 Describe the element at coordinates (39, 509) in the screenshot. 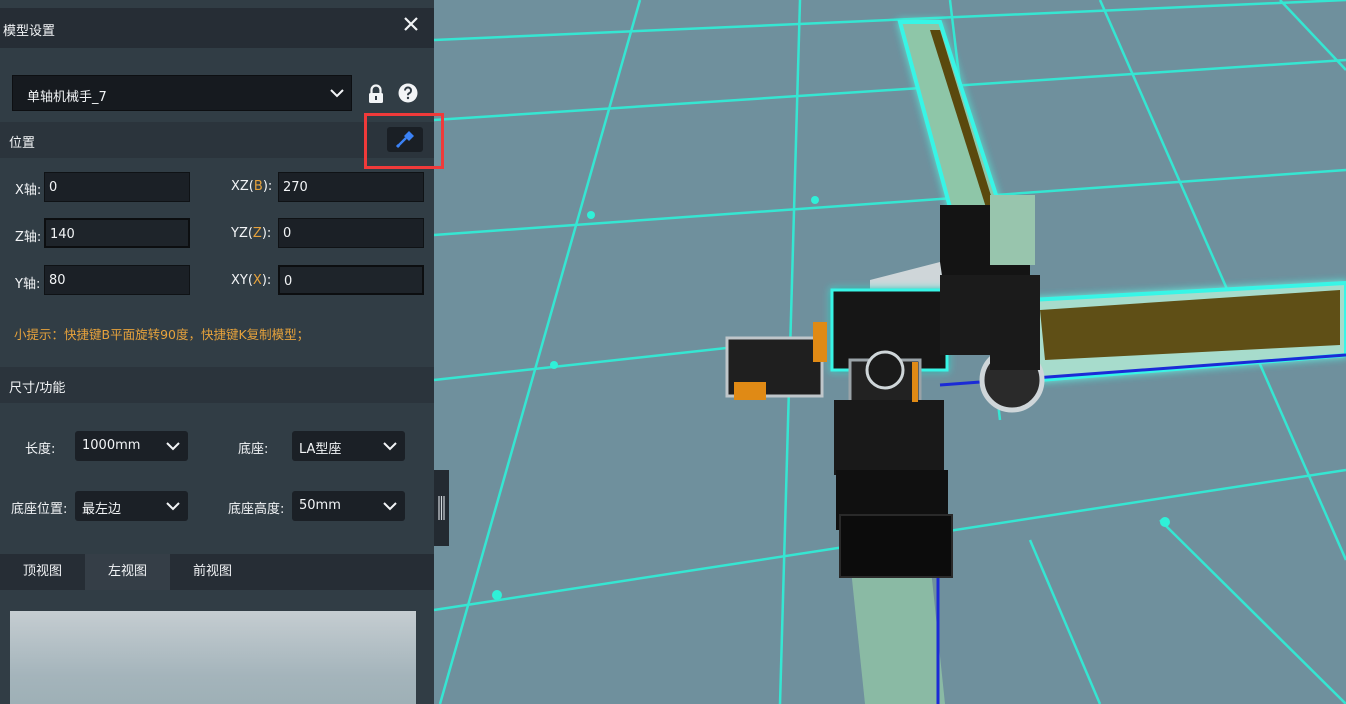

I see `base-position-label: 底座位置:` at that location.